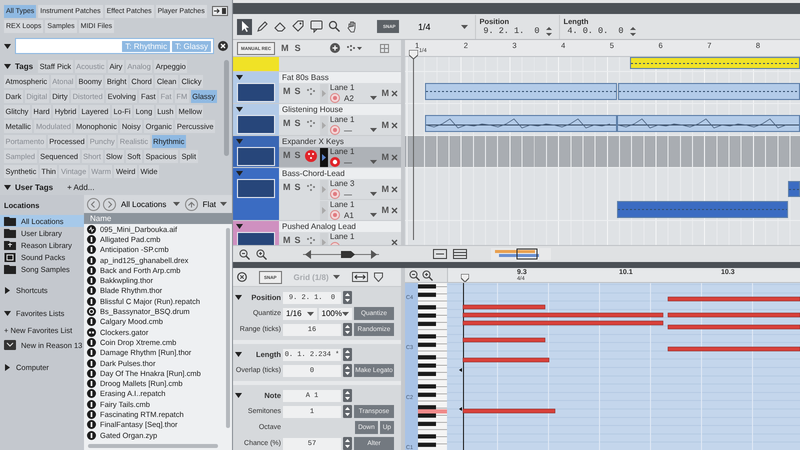  What do you see at coordinates (214, 204) in the screenshot?
I see `view-dropdown: Flat` at bounding box center [214, 204].